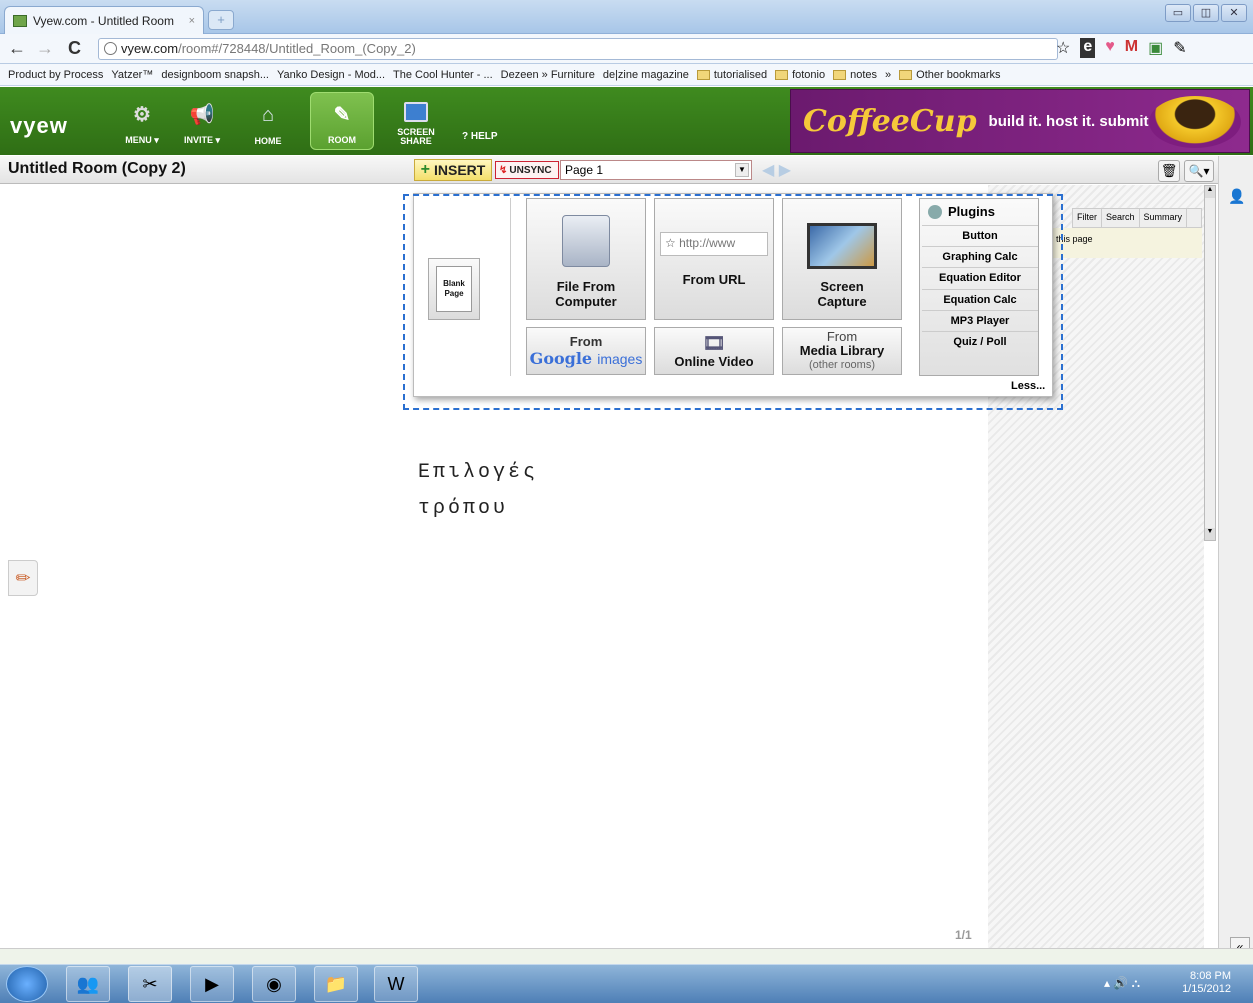  I want to click on browser-extension-icons: ☆ e ♥ M ▣ ✎, so click(1121, 48).